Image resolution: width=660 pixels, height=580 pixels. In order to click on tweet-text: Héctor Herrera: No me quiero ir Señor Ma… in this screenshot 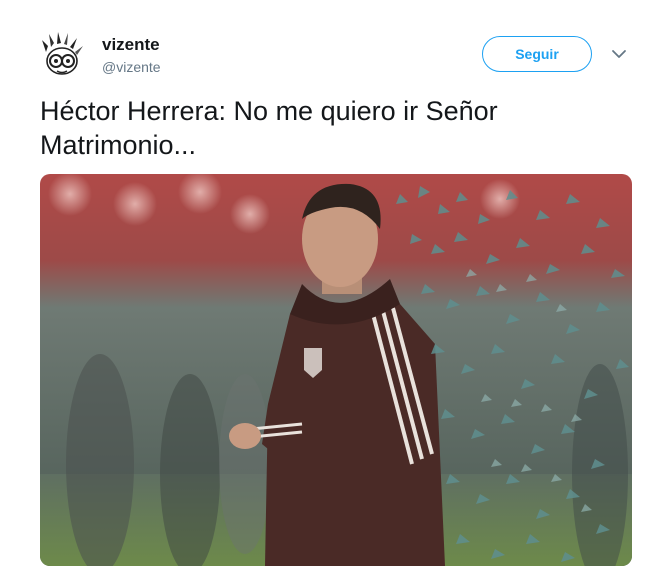, I will do `click(269, 128)`.